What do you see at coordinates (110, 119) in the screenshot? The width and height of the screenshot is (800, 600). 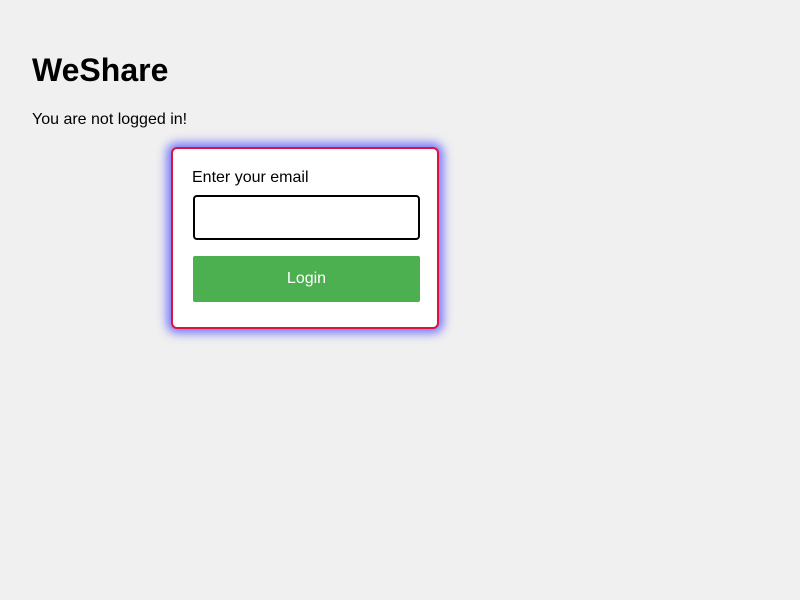 I see `login-status-text: You are not logged in!` at bounding box center [110, 119].